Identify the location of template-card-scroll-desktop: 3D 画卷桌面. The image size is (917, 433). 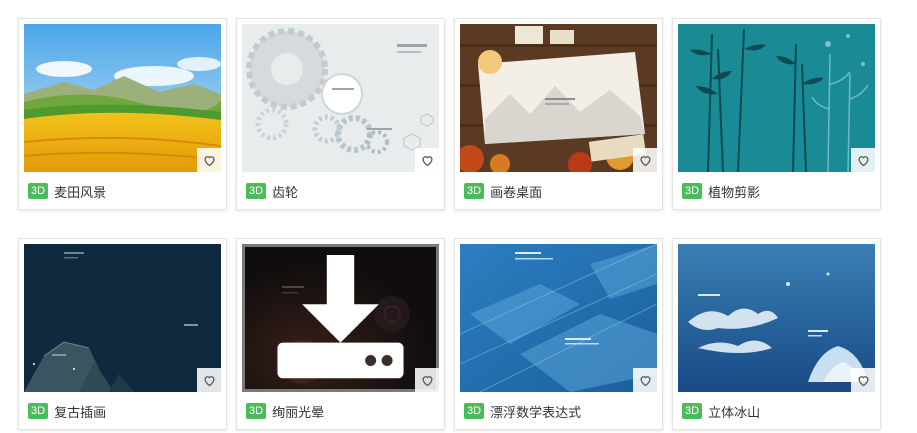
(558, 114).